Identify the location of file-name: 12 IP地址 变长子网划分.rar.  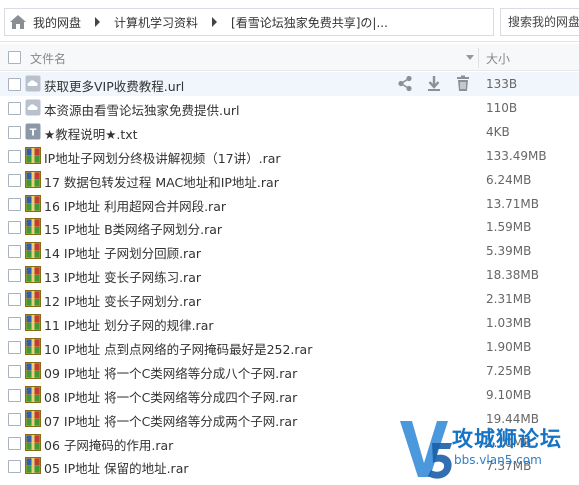
(122, 300).